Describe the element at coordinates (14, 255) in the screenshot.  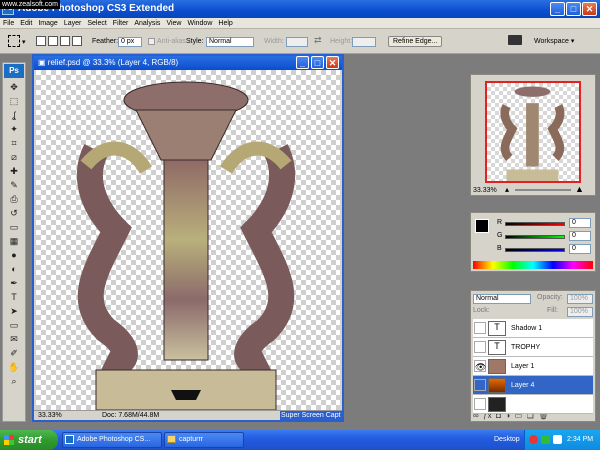
I see `blur-icon: ●` at that location.